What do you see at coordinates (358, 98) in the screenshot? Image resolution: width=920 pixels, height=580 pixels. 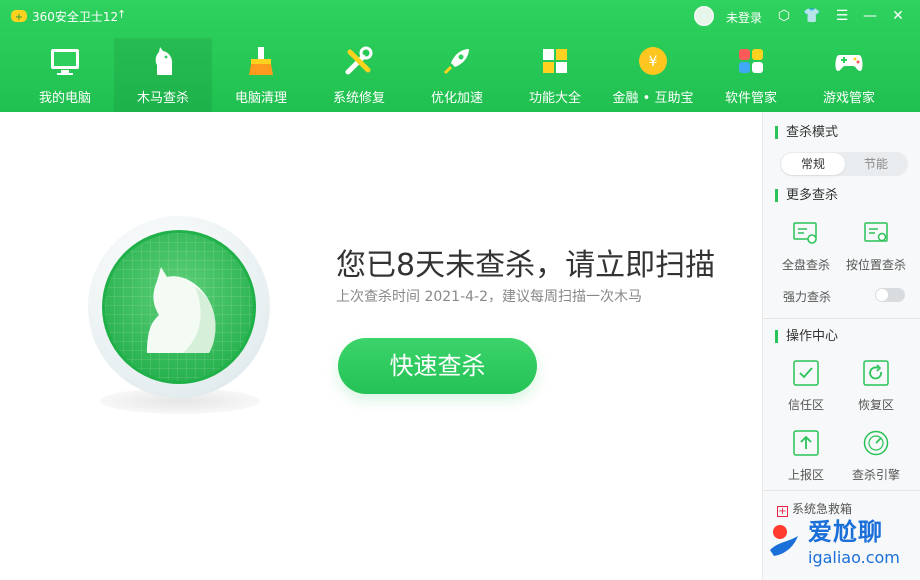 I see `nav-label: 系统修复` at bounding box center [358, 98].